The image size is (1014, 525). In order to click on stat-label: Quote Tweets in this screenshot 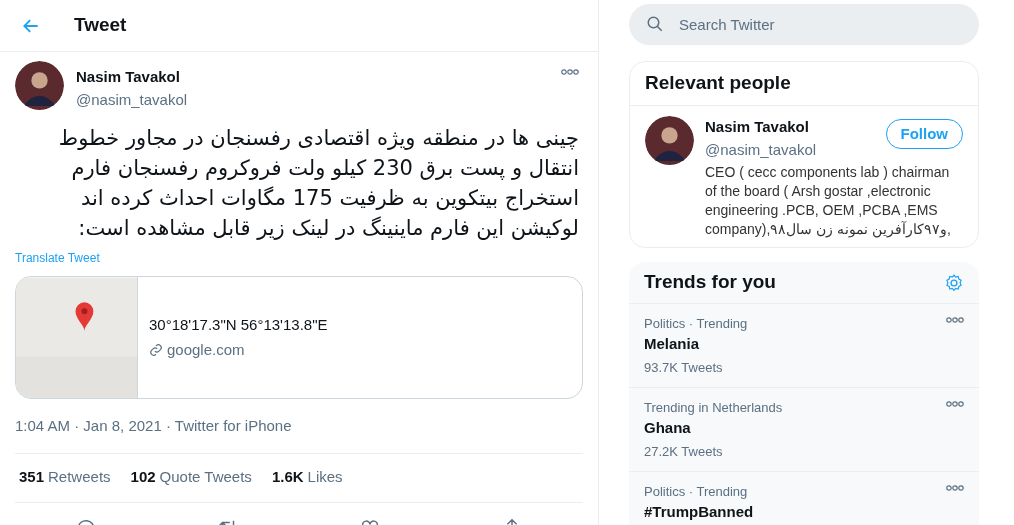, I will do `click(205, 477)`.